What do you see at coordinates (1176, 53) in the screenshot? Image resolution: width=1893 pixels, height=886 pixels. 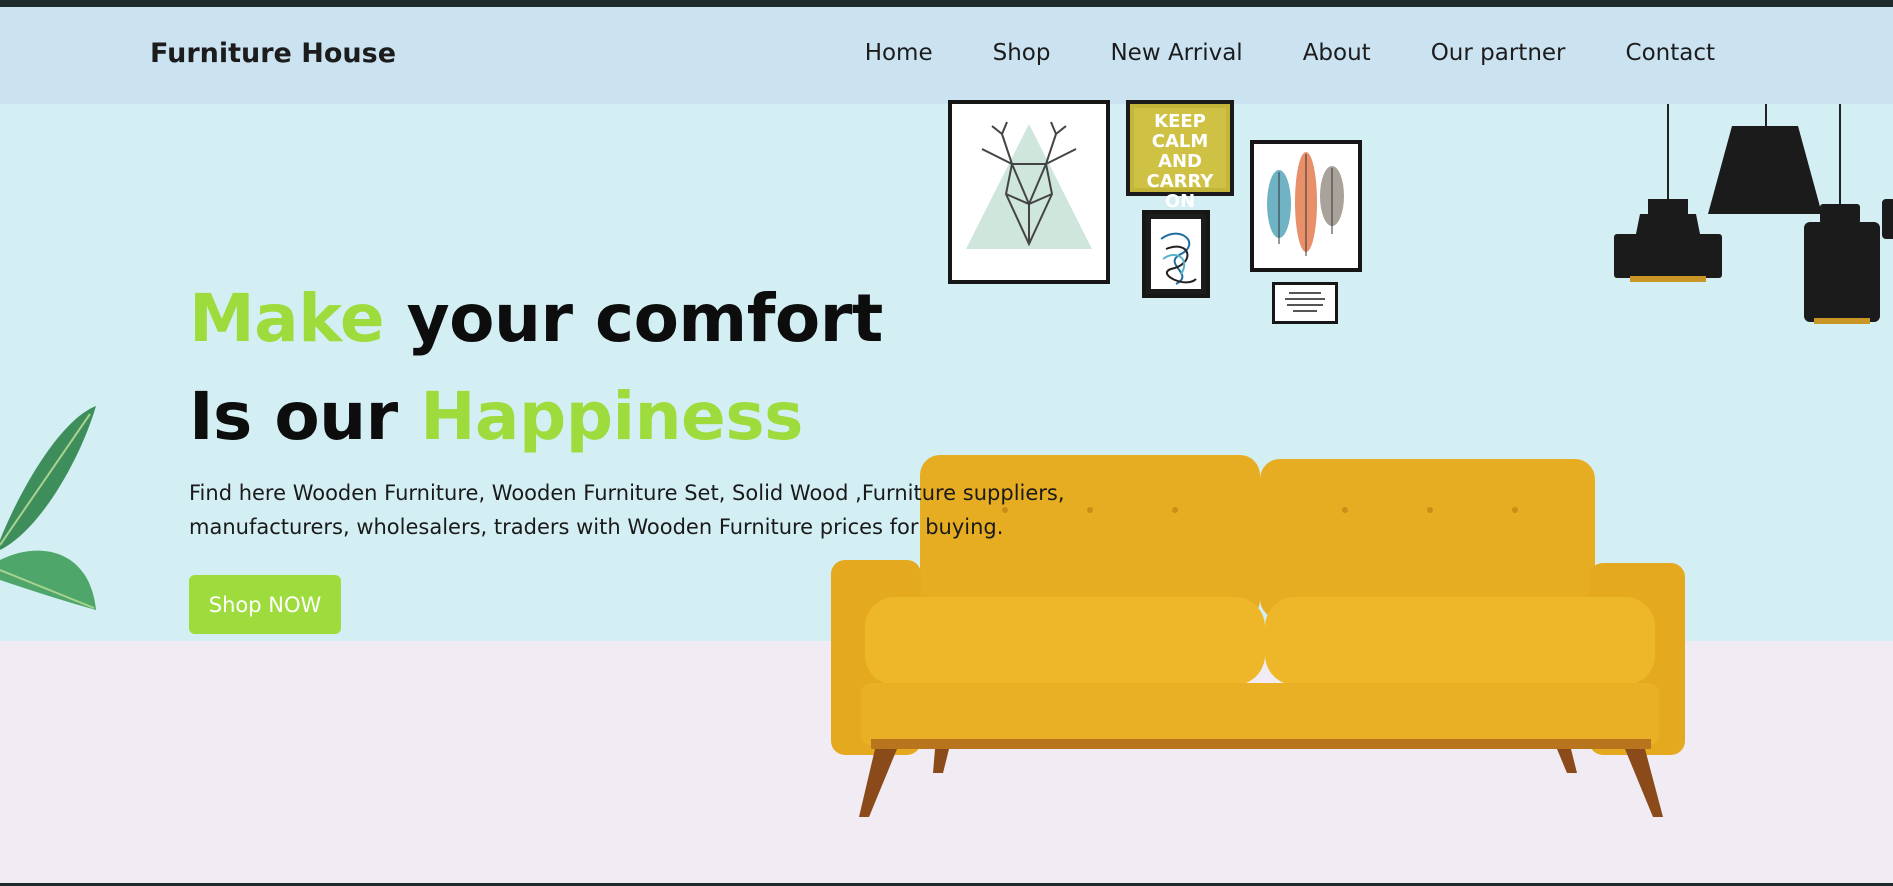 I see `nav-item-new-arrival: New Arrival` at bounding box center [1176, 53].